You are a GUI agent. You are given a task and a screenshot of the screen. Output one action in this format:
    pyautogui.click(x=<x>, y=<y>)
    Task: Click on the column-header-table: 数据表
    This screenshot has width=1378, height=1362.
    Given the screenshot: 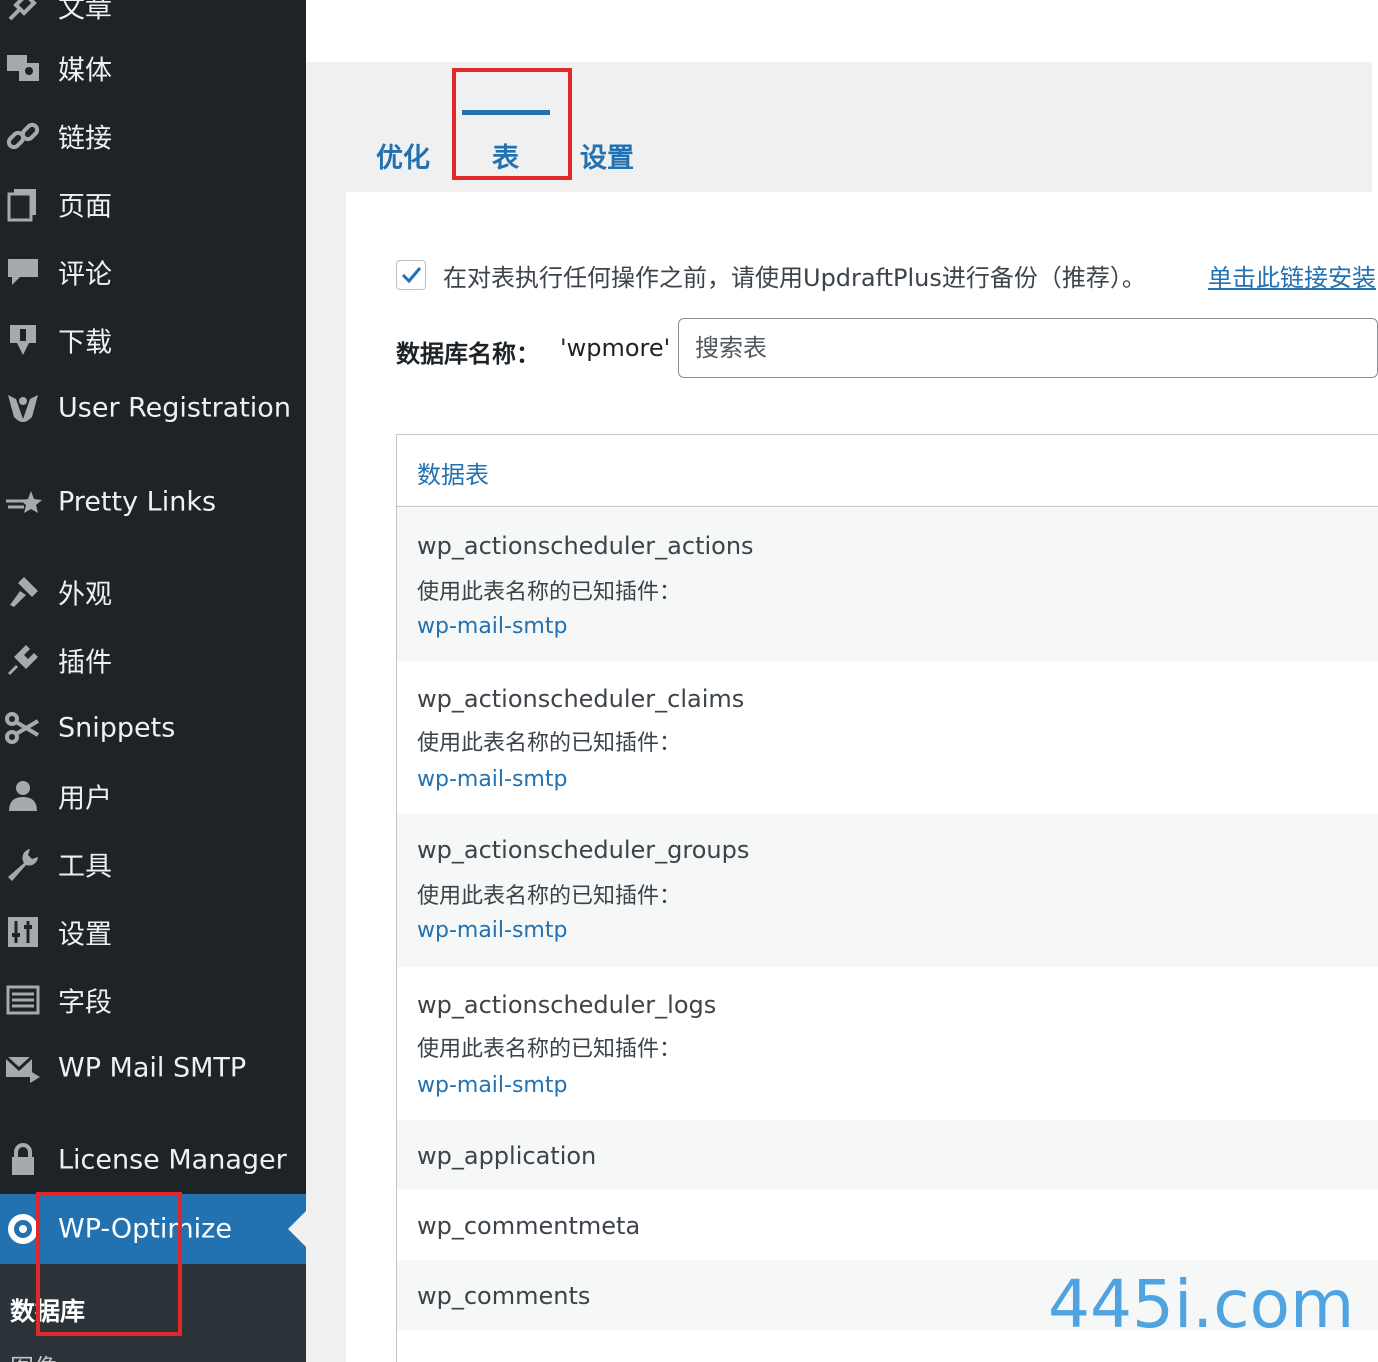 What is the action you would take?
    pyautogui.click(x=453, y=472)
    